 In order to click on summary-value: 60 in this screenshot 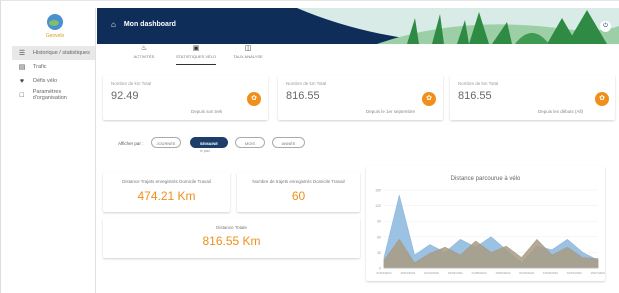, I will do `click(298, 196)`.